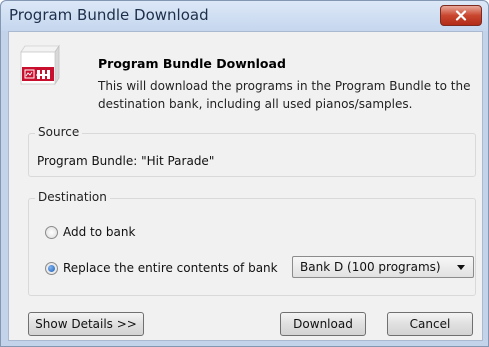  What do you see at coordinates (99, 232) in the screenshot?
I see `add-to-bank-label: Add to bank` at bounding box center [99, 232].